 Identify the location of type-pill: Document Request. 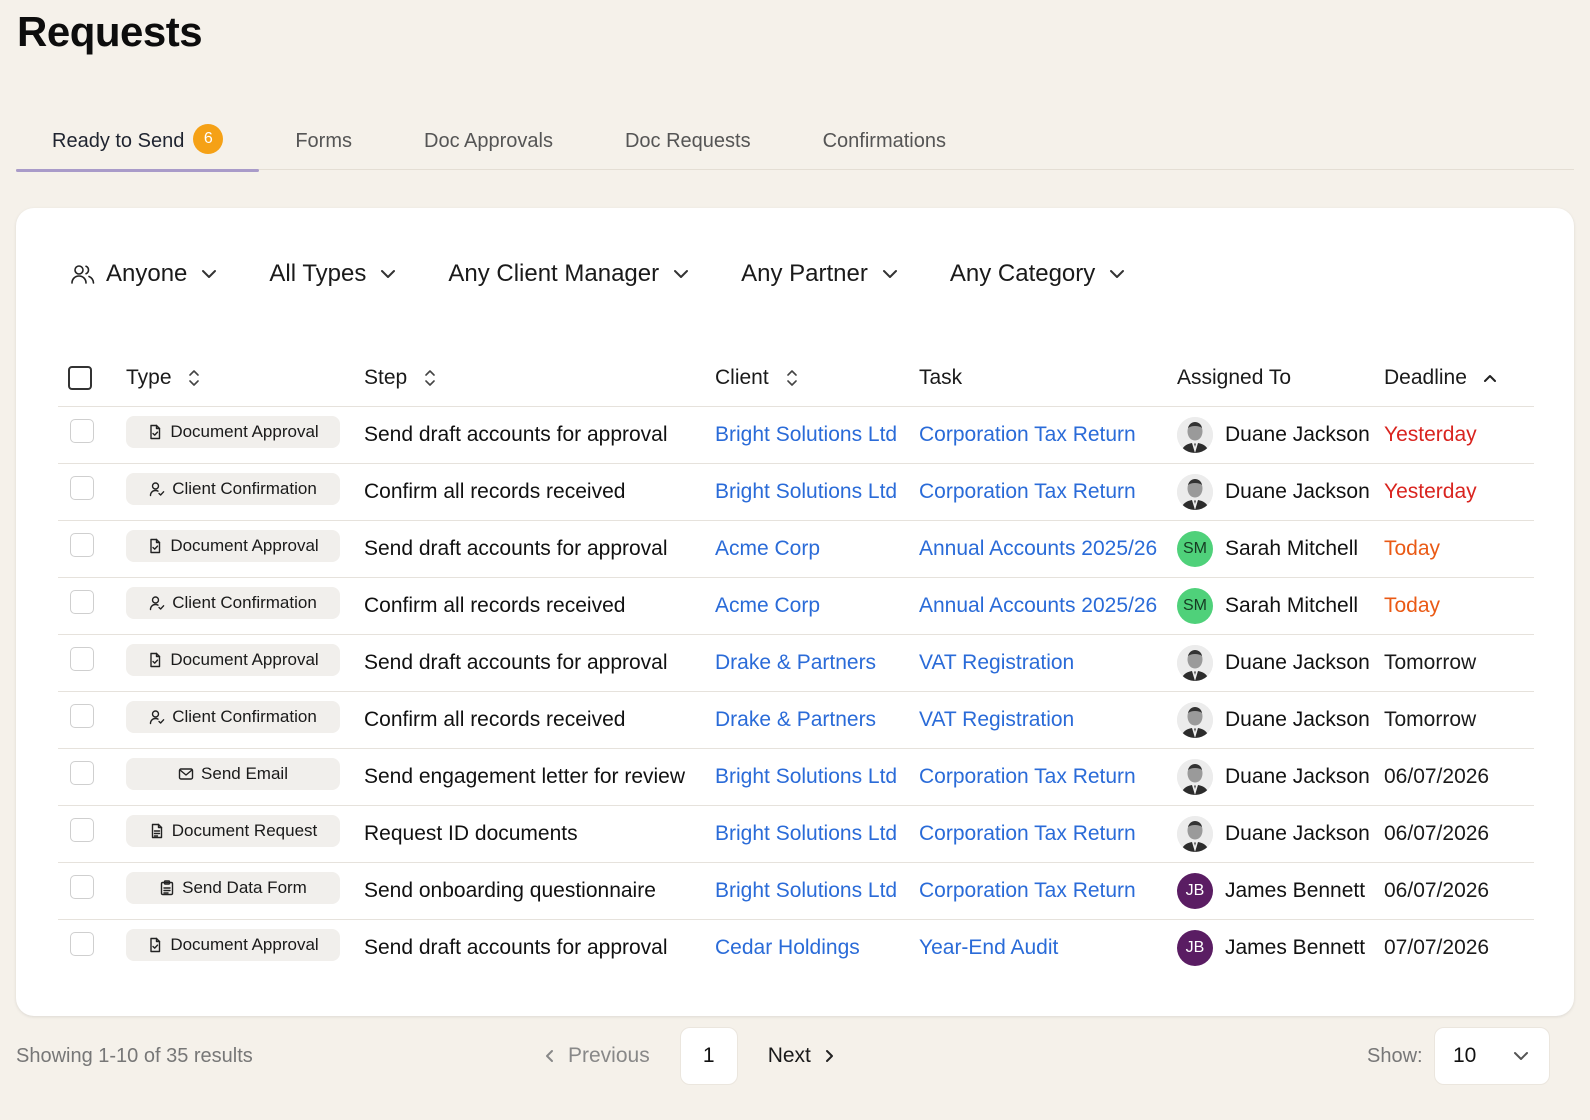
(233, 830).